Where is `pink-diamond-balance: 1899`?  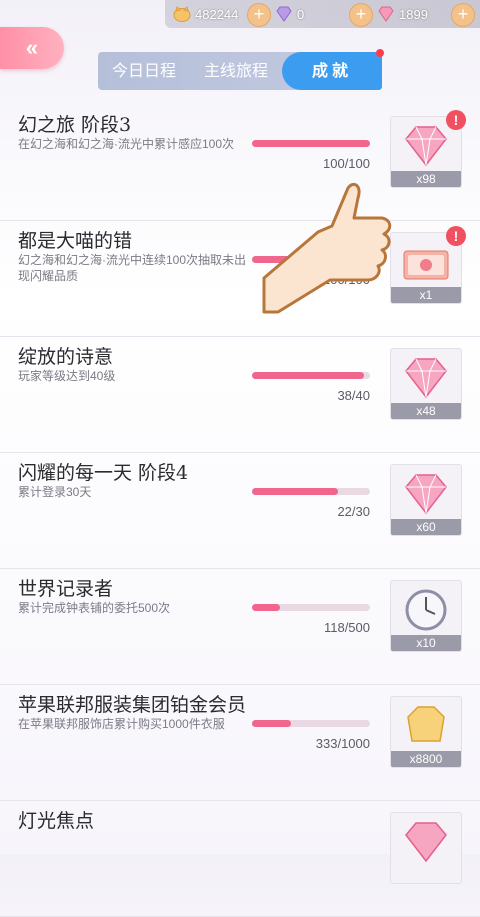
pink-diamond-balance: 1899 is located at coordinates (402, 14).